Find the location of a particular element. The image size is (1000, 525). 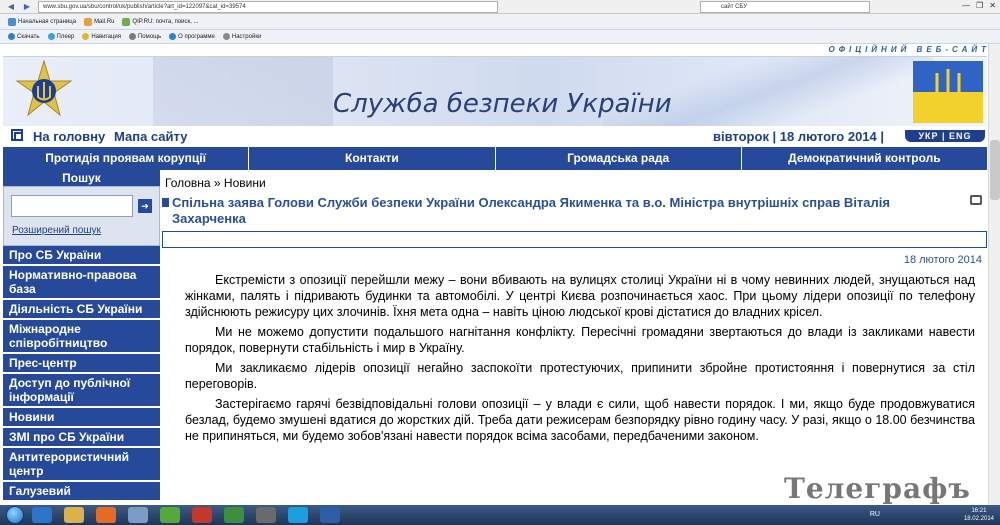

folder-icon is located at coordinates (74, 515).